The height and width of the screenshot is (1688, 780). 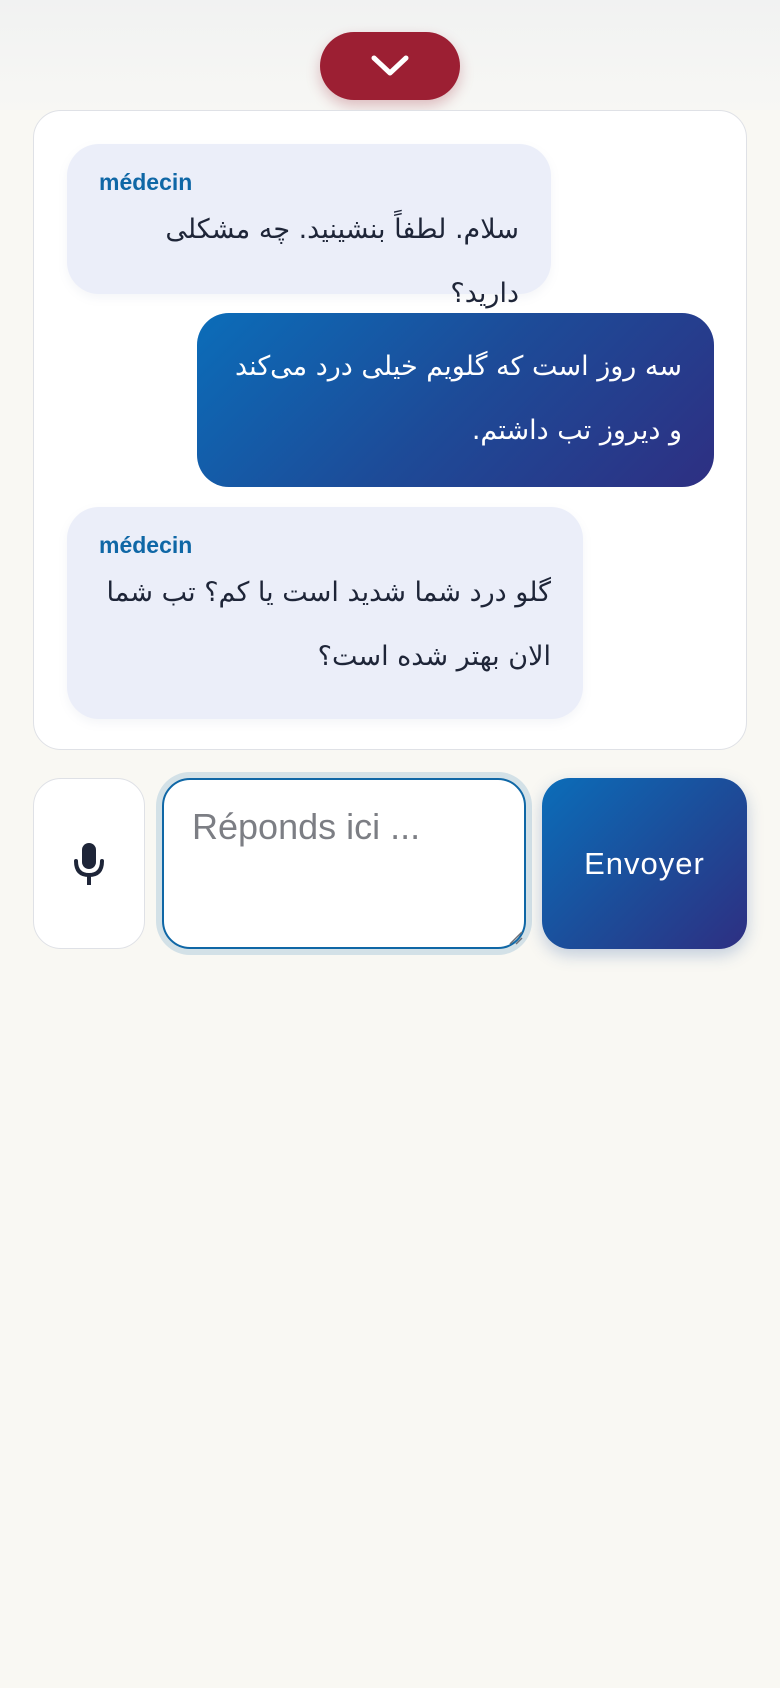 What do you see at coordinates (342, 261) in the screenshot?
I see `message-text: سلام. لطفاً بنشینید. چه مشکلی دارید؟` at bounding box center [342, 261].